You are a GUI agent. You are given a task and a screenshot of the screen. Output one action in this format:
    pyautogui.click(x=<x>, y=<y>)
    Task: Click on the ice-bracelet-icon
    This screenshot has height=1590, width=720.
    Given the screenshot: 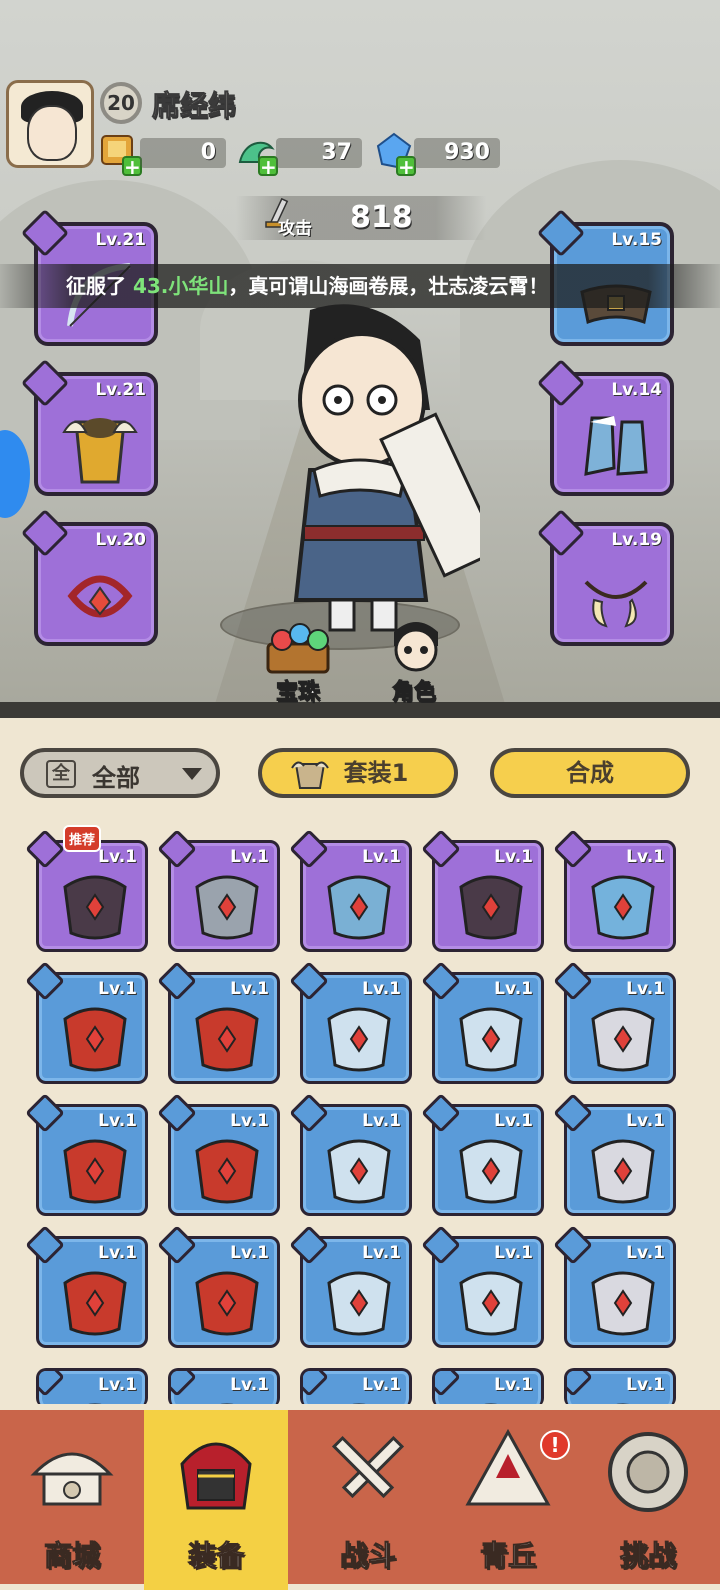 What is the action you would take?
    pyautogui.click(x=623, y=907)
    